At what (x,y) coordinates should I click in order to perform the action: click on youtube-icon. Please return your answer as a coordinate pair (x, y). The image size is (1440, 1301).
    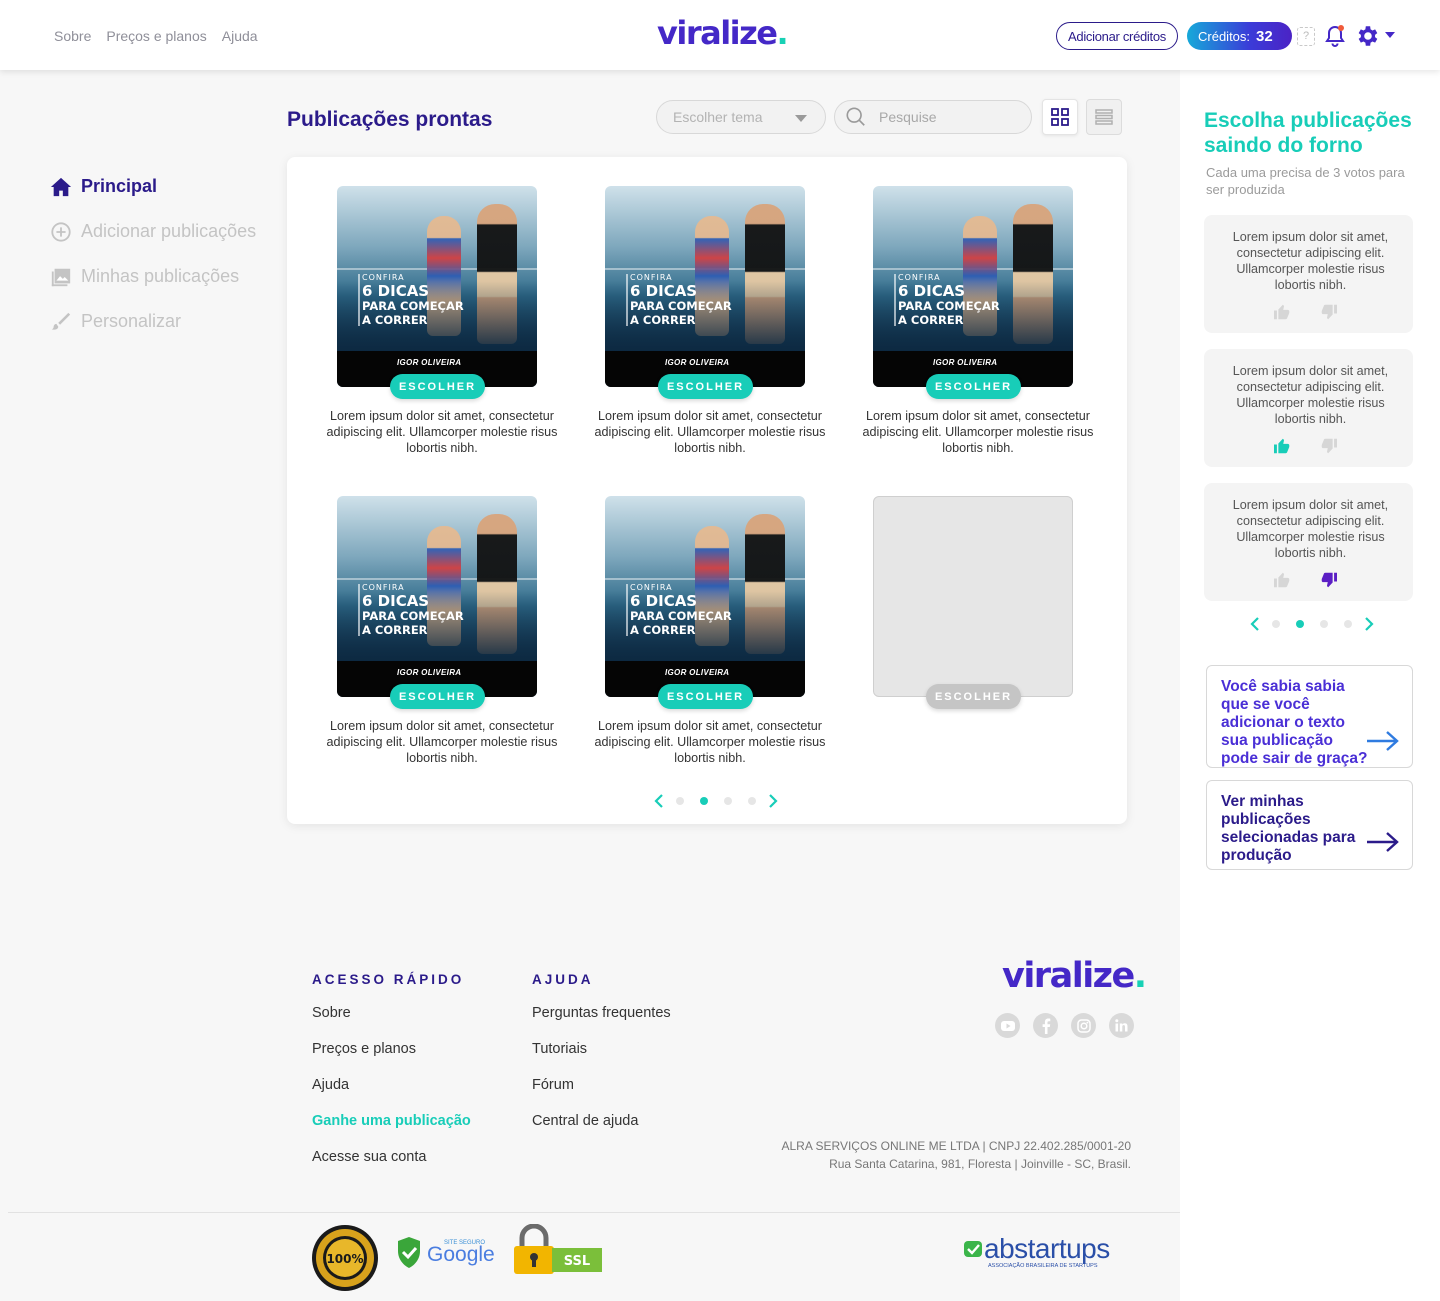
    Looking at the image, I should click on (1007, 1025).